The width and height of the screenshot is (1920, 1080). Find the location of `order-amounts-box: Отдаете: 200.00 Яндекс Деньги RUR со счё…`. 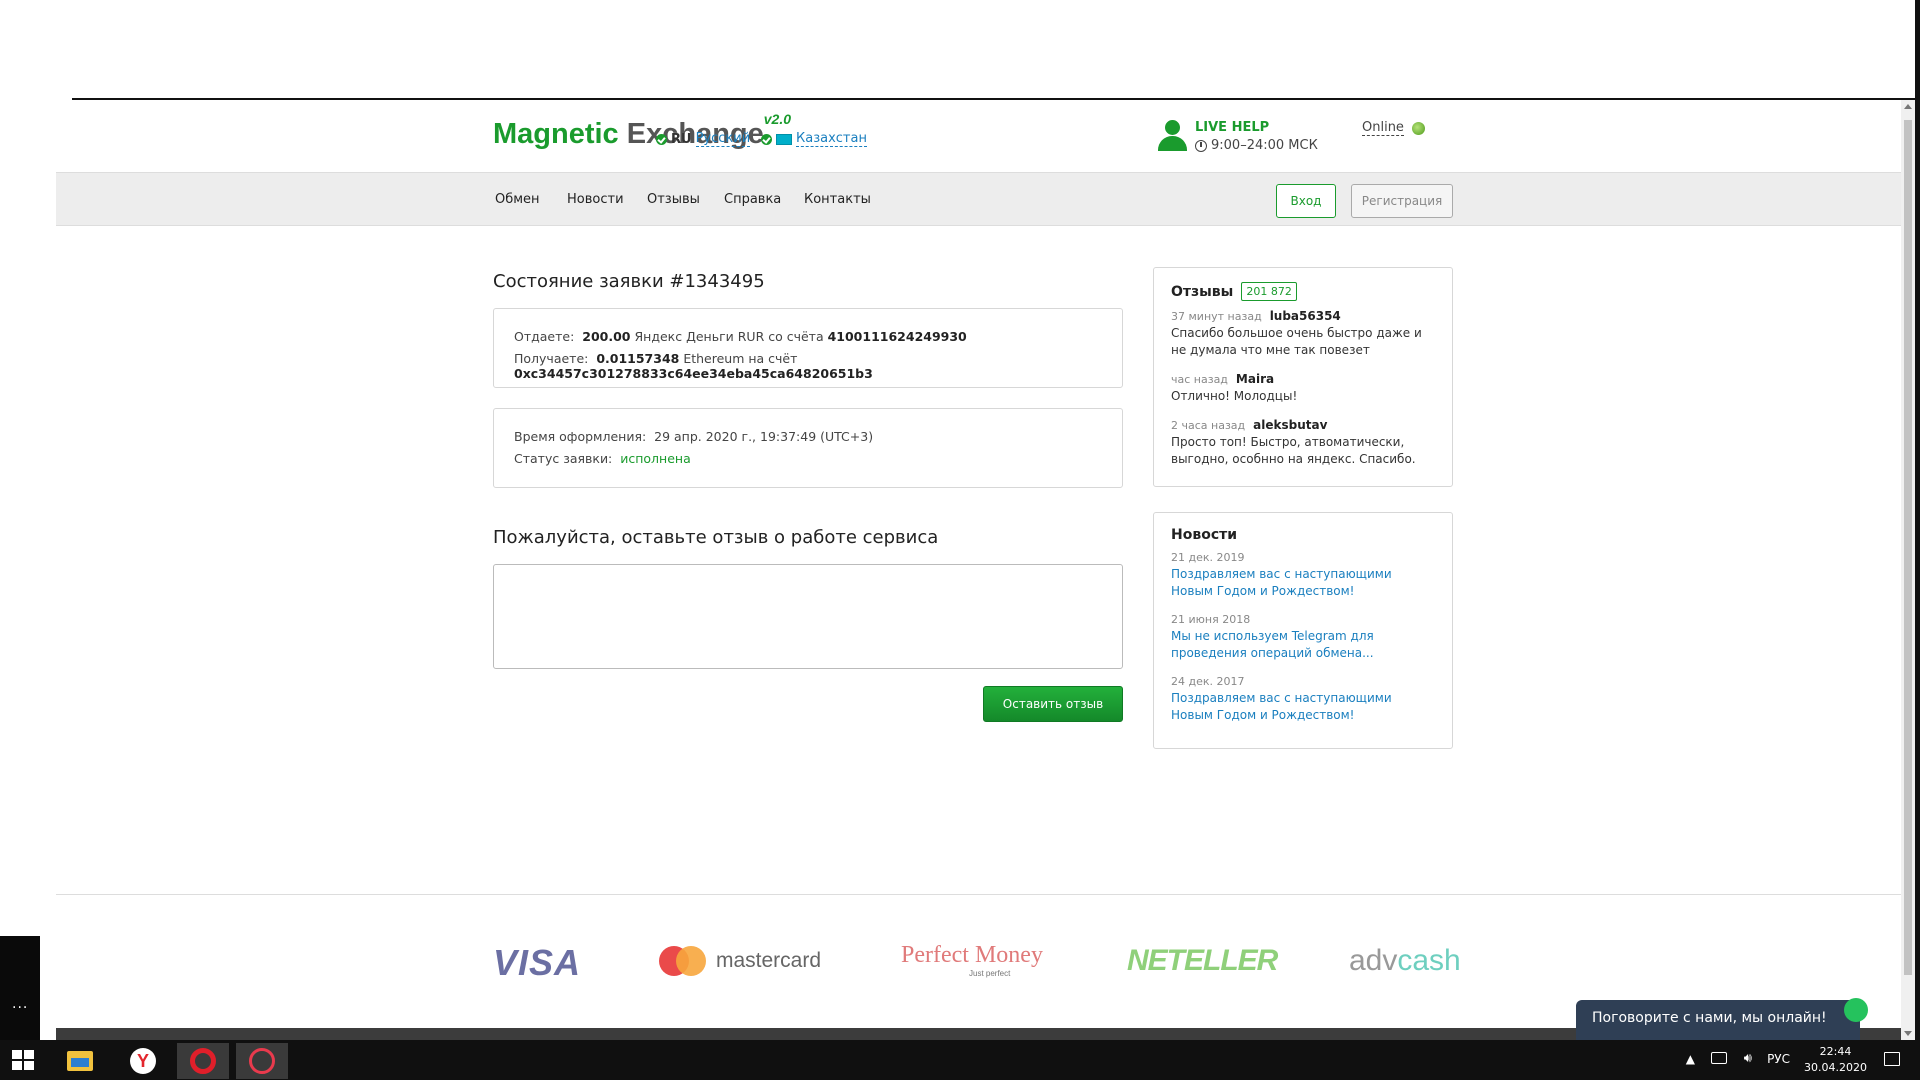

order-amounts-box: Отдаете: 200.00 Яндекс Деньги RUR со счё… is located at coordinates (808, 348).